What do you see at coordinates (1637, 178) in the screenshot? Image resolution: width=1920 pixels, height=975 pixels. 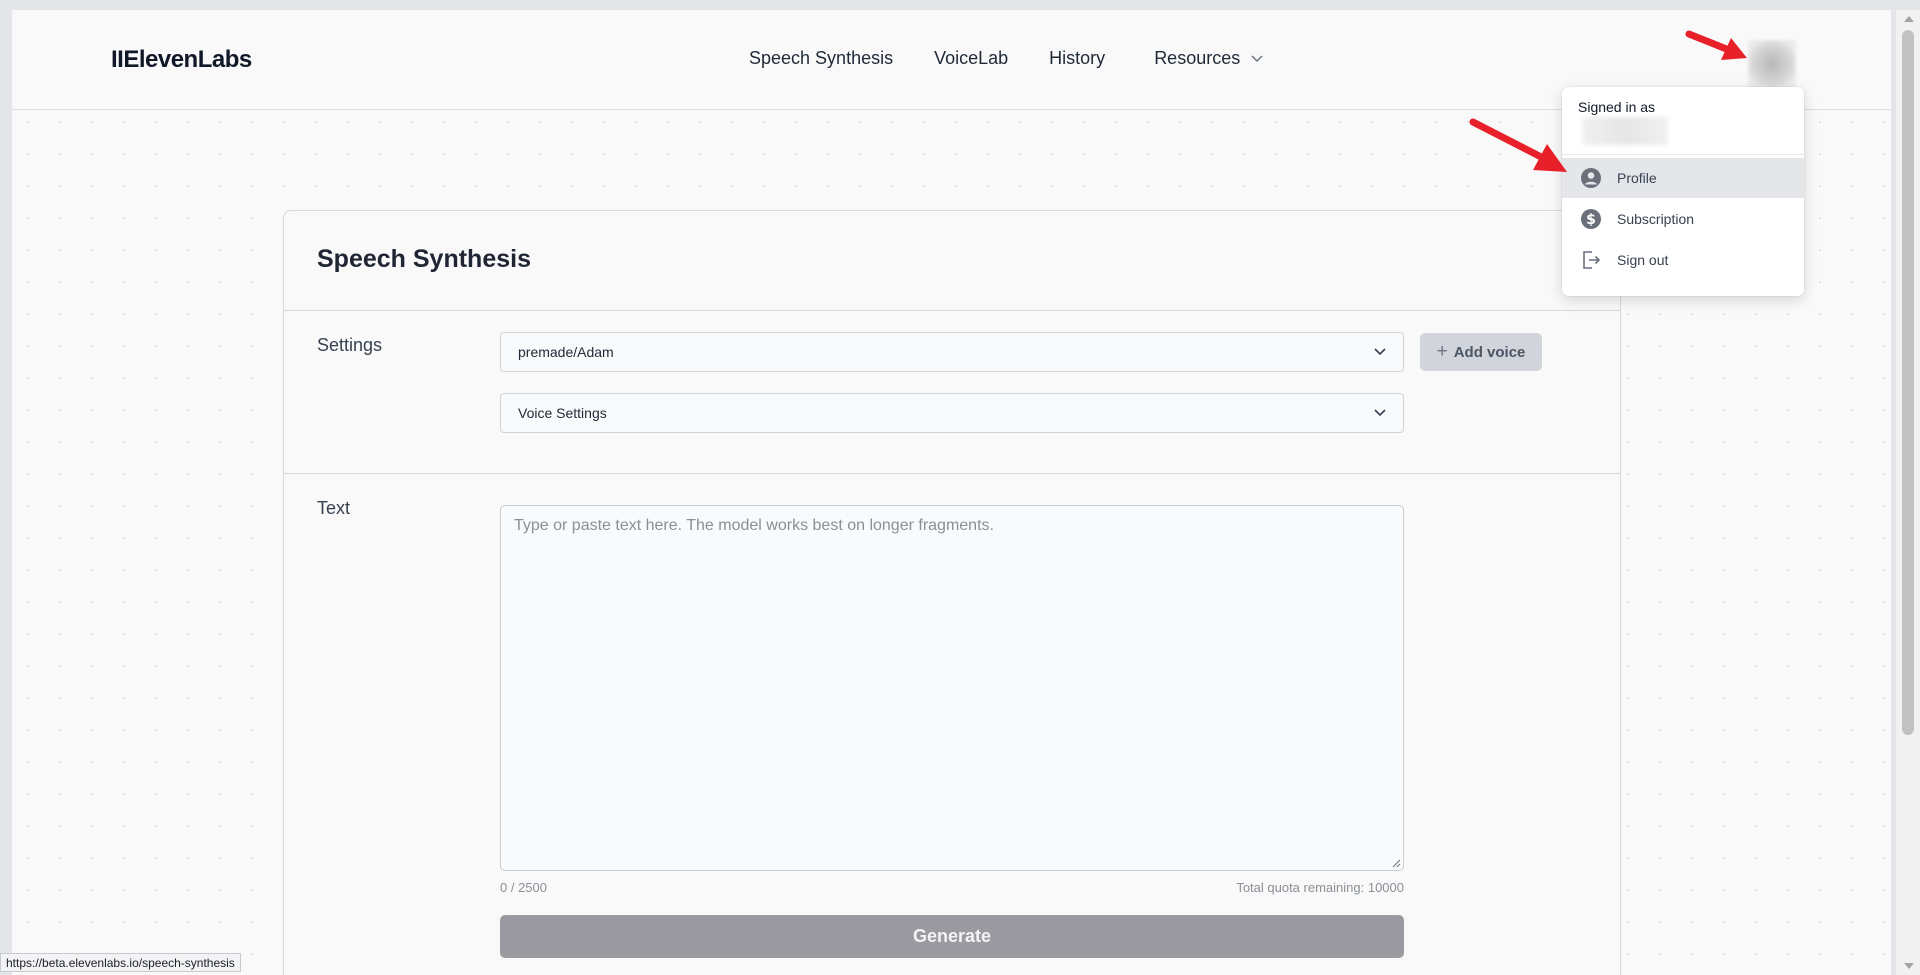 I see `menu-item-label: Profile` at bounding box center [1637, 178].